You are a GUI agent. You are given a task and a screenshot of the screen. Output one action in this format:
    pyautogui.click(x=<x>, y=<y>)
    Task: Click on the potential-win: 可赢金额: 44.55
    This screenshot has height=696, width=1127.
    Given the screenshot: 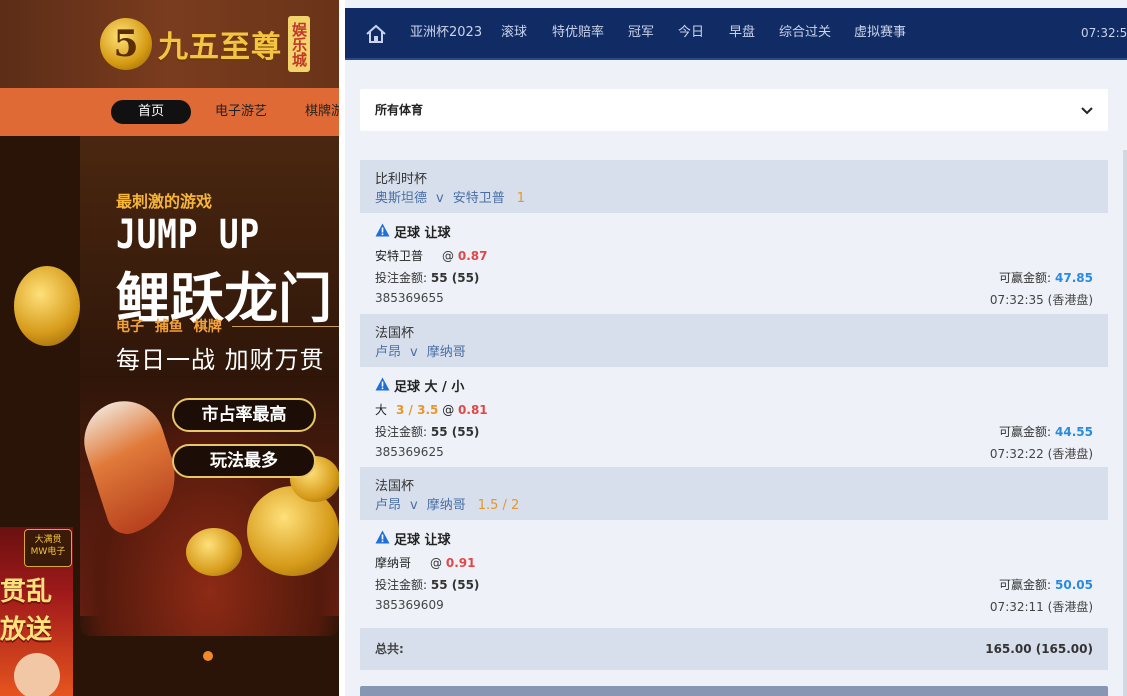 What is the action you would take?
    pyautogui.click(x=1046, y=431)
    